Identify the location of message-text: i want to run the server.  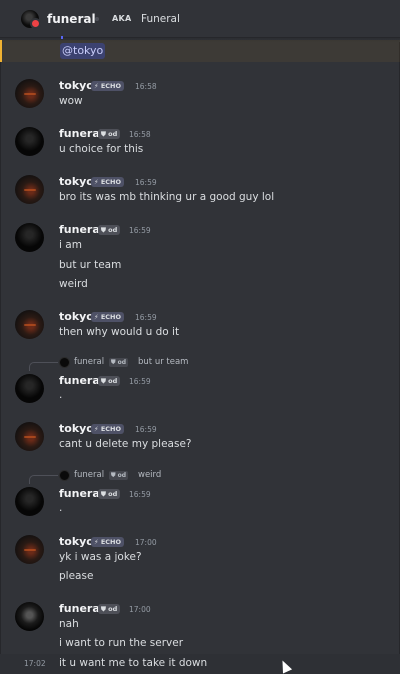
(121, 643).